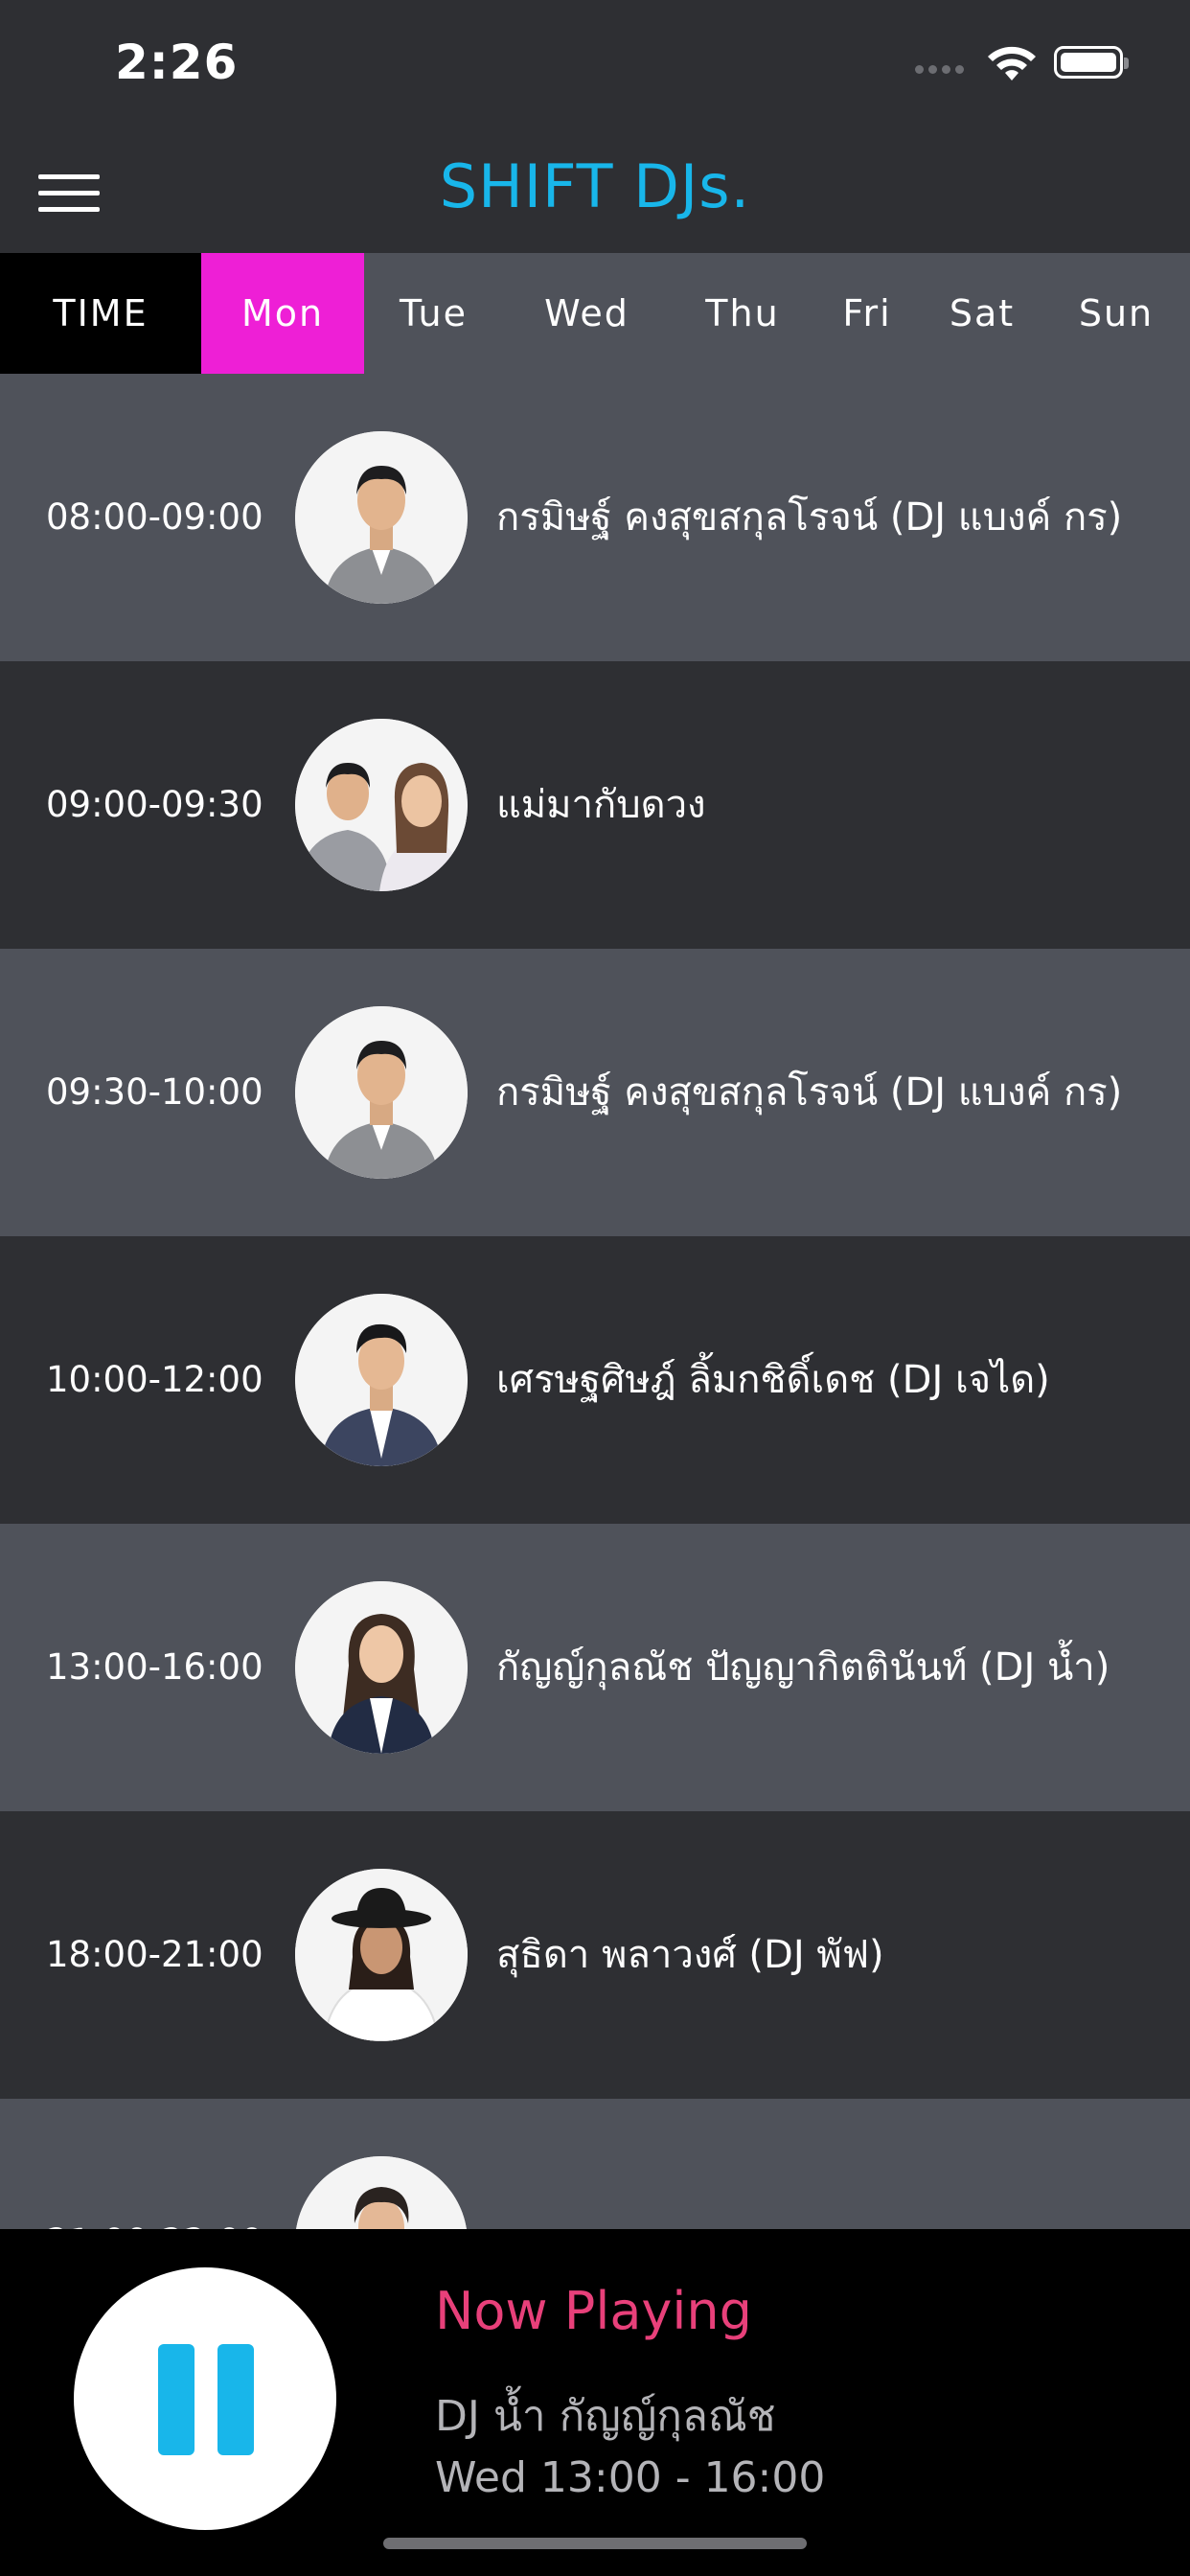 The image size is (1190, 2576). I want to click on home-indicator, so click(595, 2543).